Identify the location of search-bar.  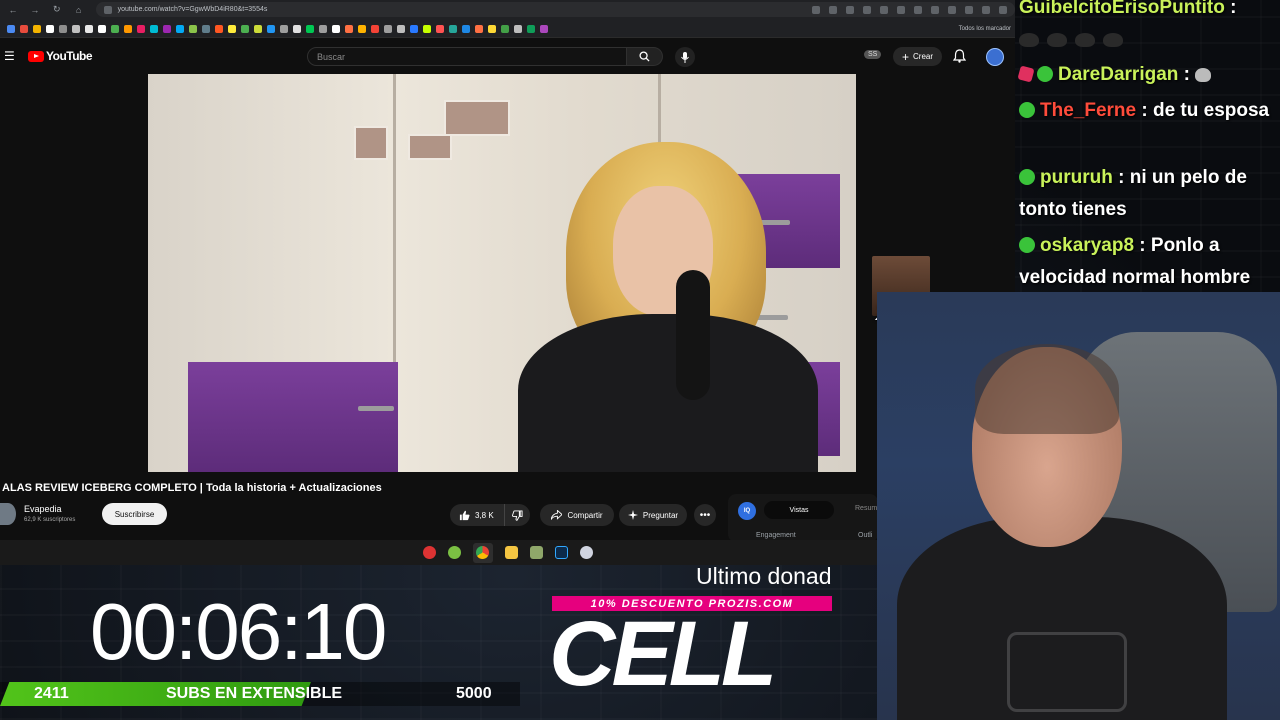
(485, 56).